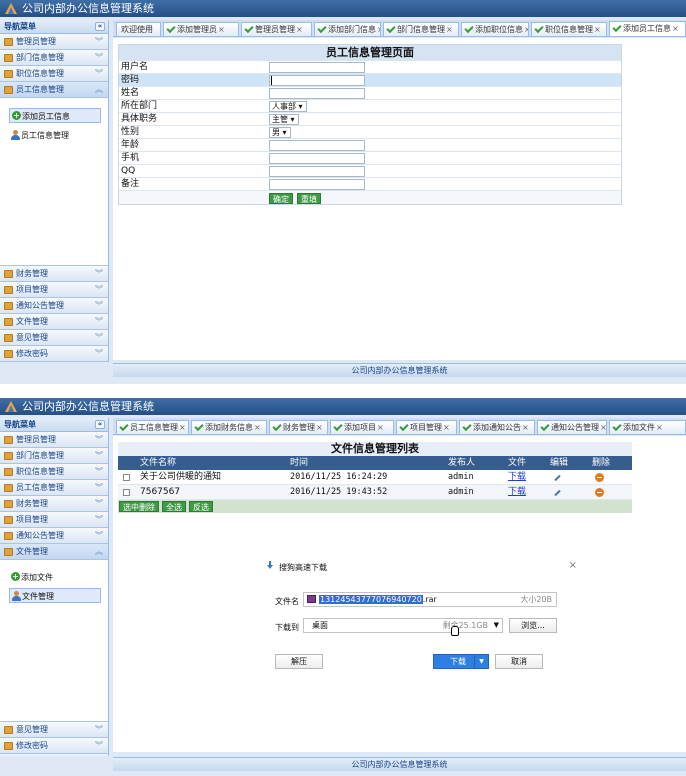  I want to click on filename-selected-text: 131245437770769407​20, so click(371, 599).